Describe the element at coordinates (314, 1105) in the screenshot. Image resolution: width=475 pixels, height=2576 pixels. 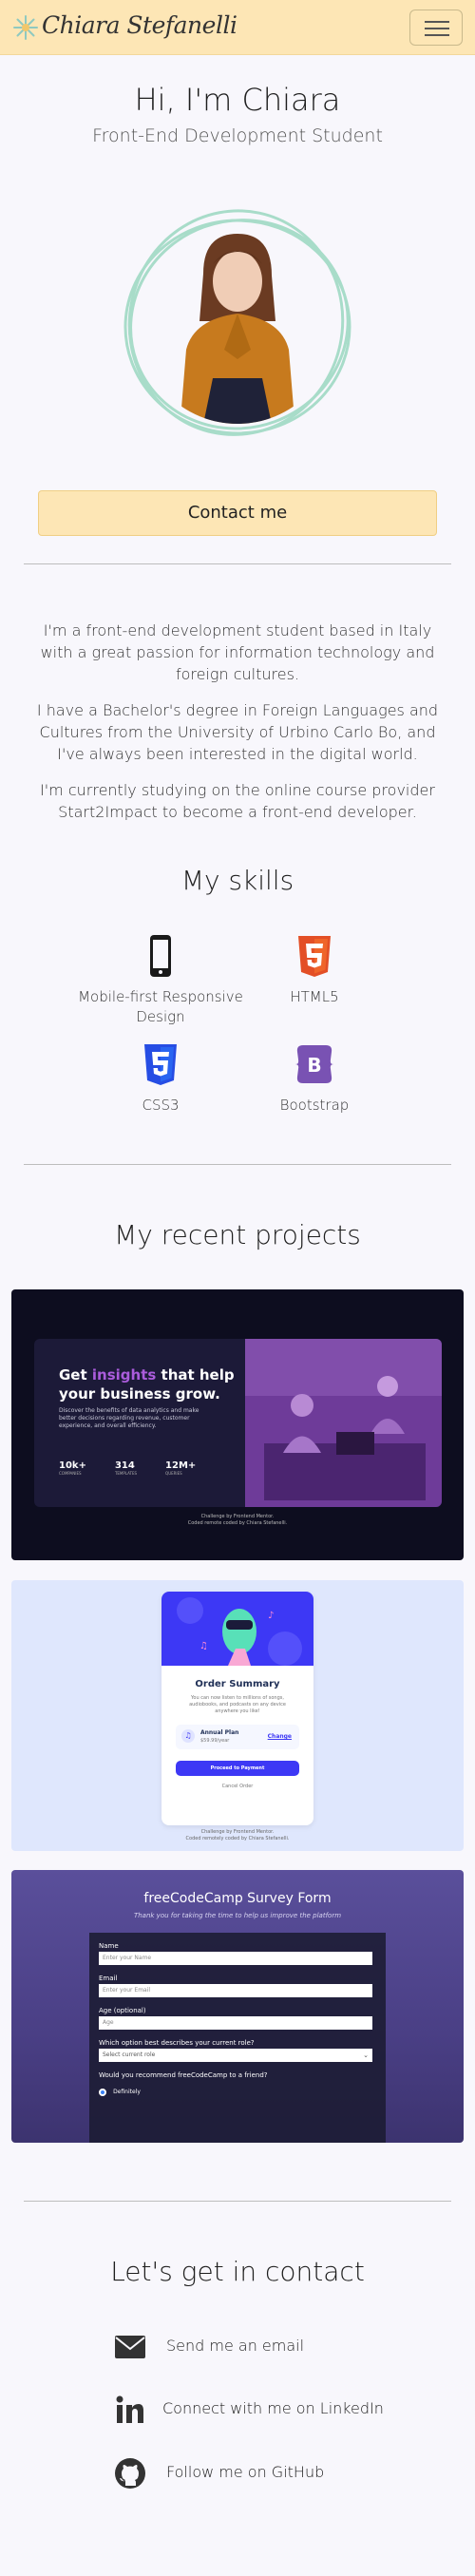
I see `skill-label: Bootstrap` at that location.